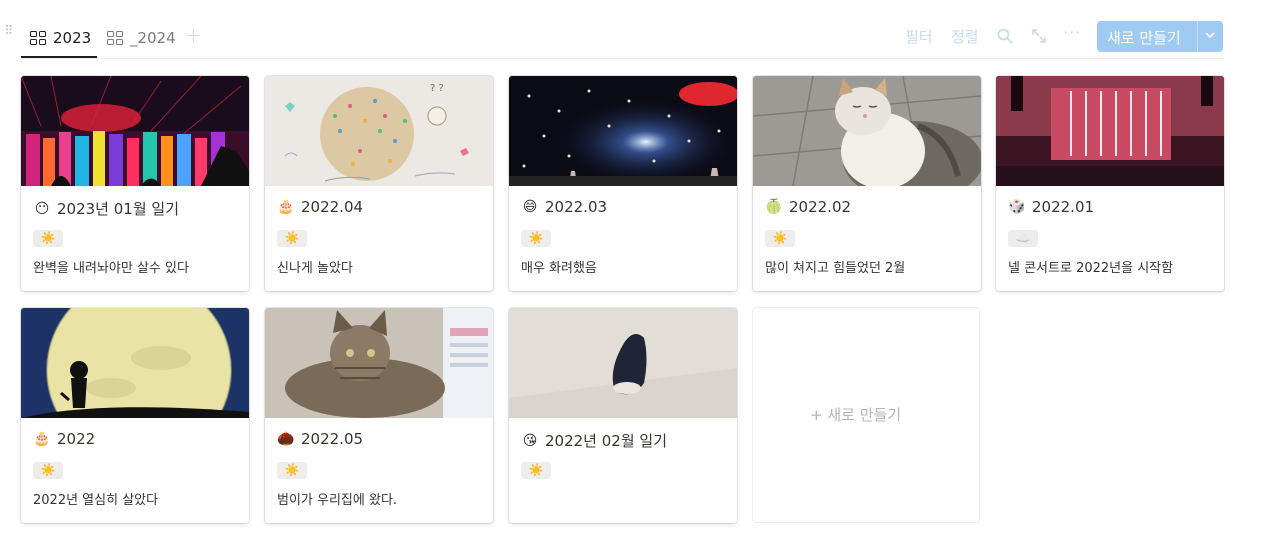  I want to click on header-divider, so click(622, 58).